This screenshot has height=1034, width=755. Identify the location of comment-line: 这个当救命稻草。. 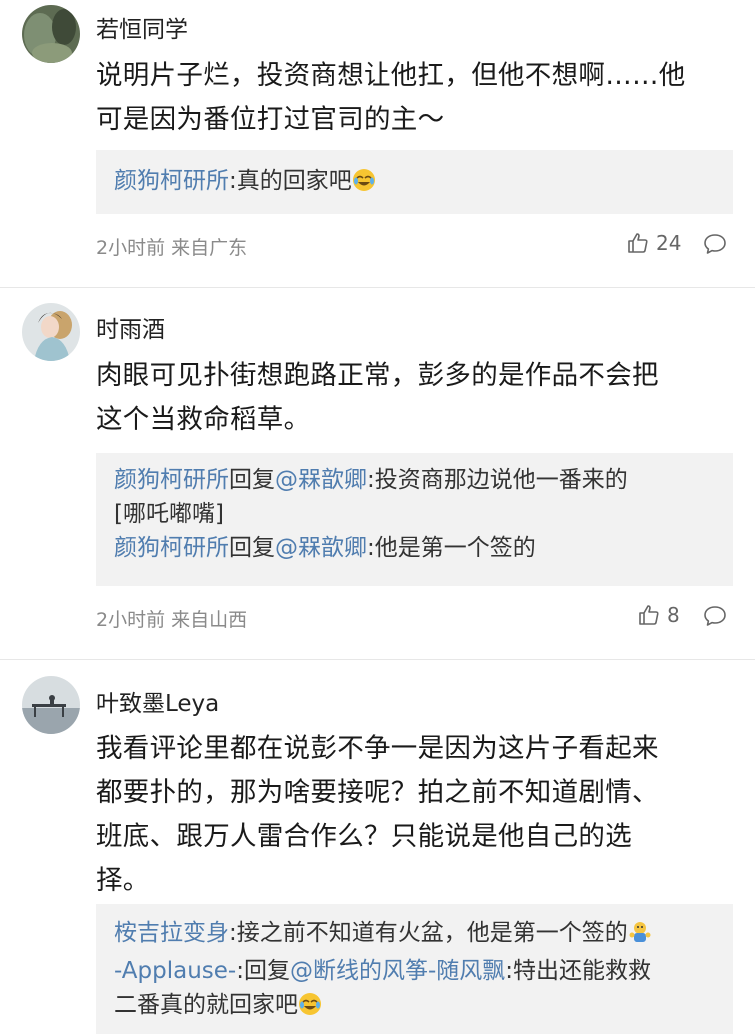
(203, 419).